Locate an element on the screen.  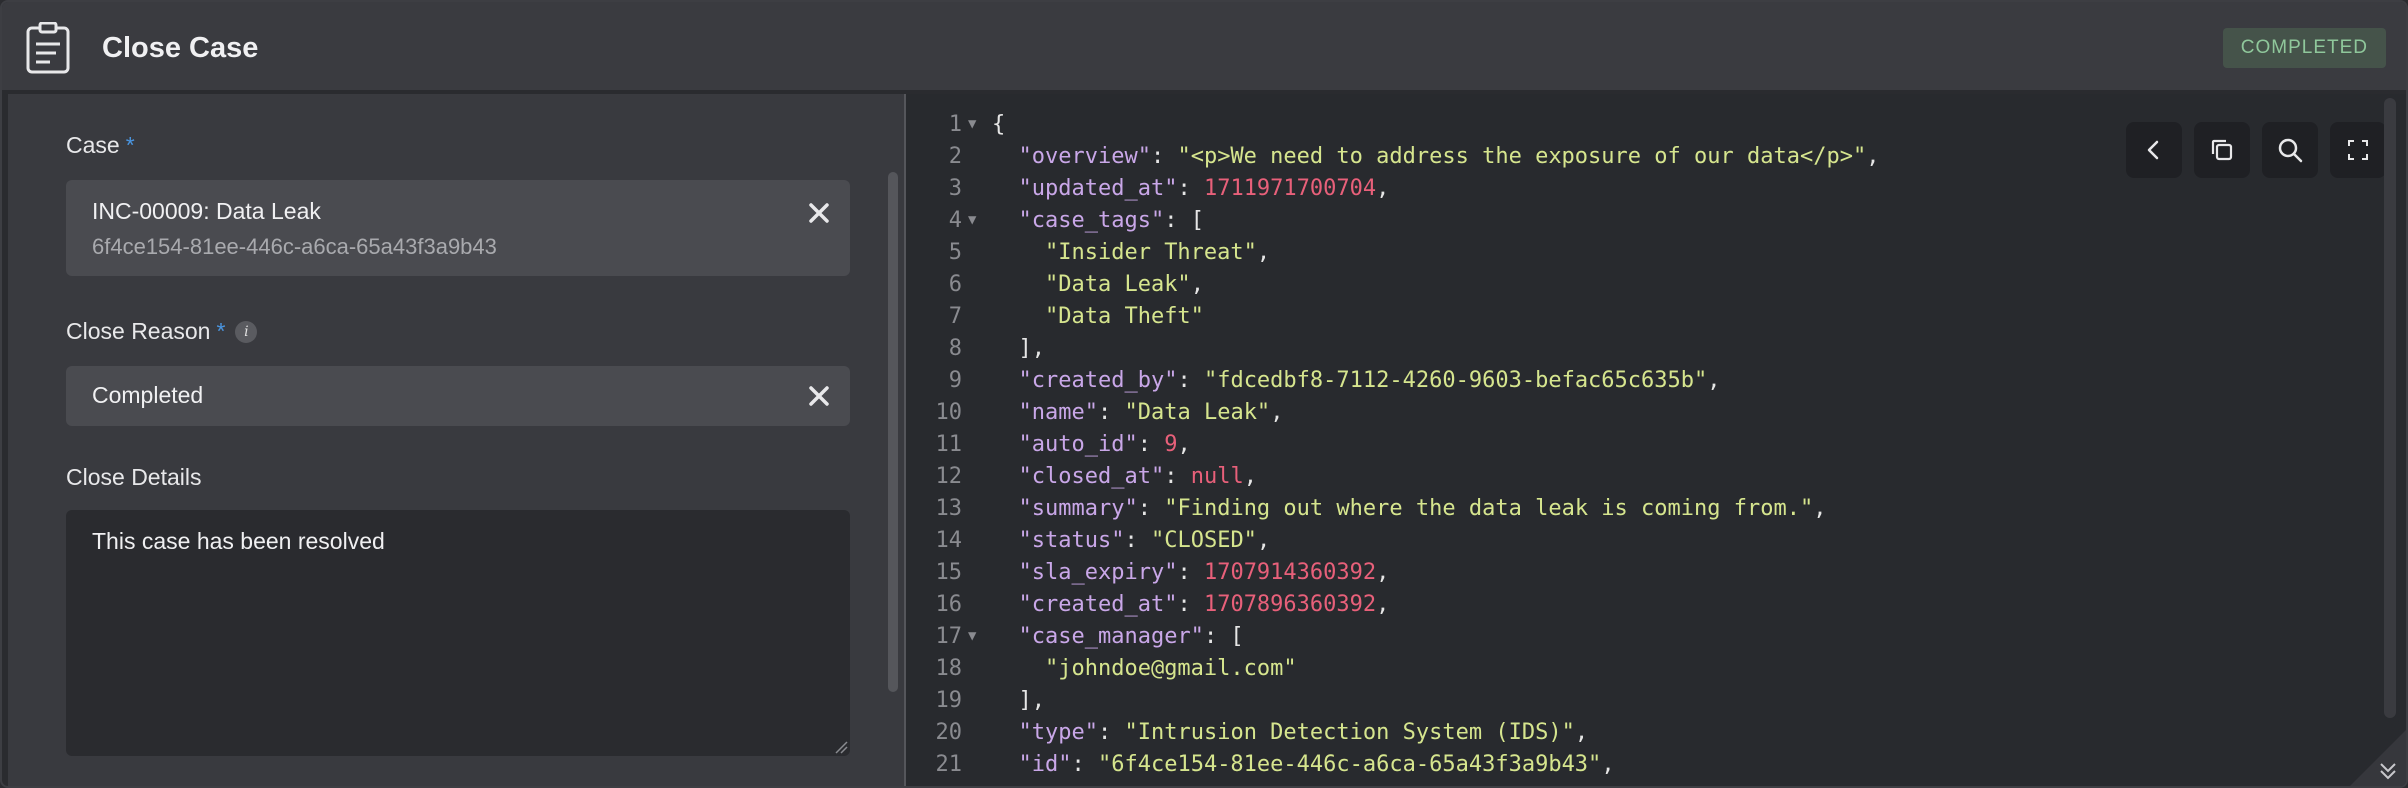
search-icon is located at coordinates (2290, 150).